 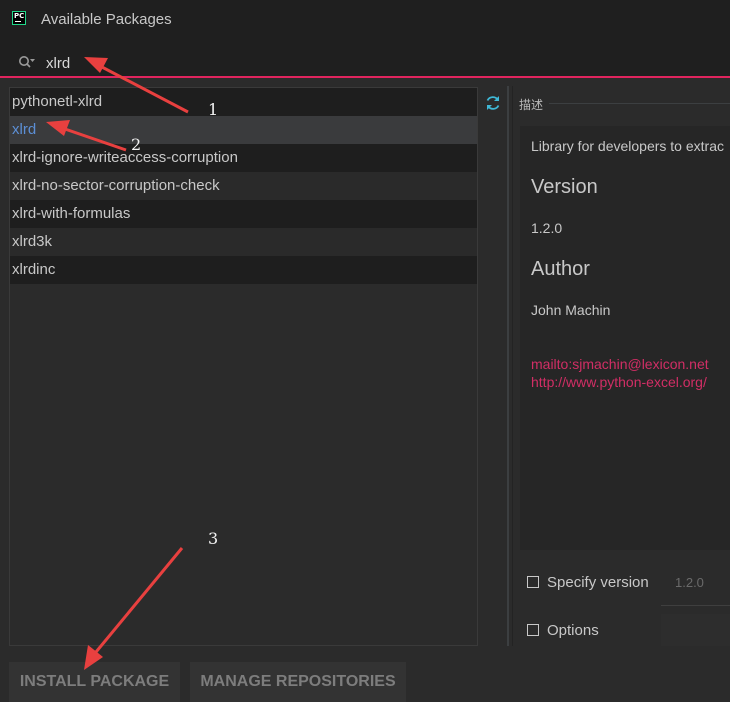 I want to click on homepage-link: http://www.python-excel.org/, so click(x=619, y=382).